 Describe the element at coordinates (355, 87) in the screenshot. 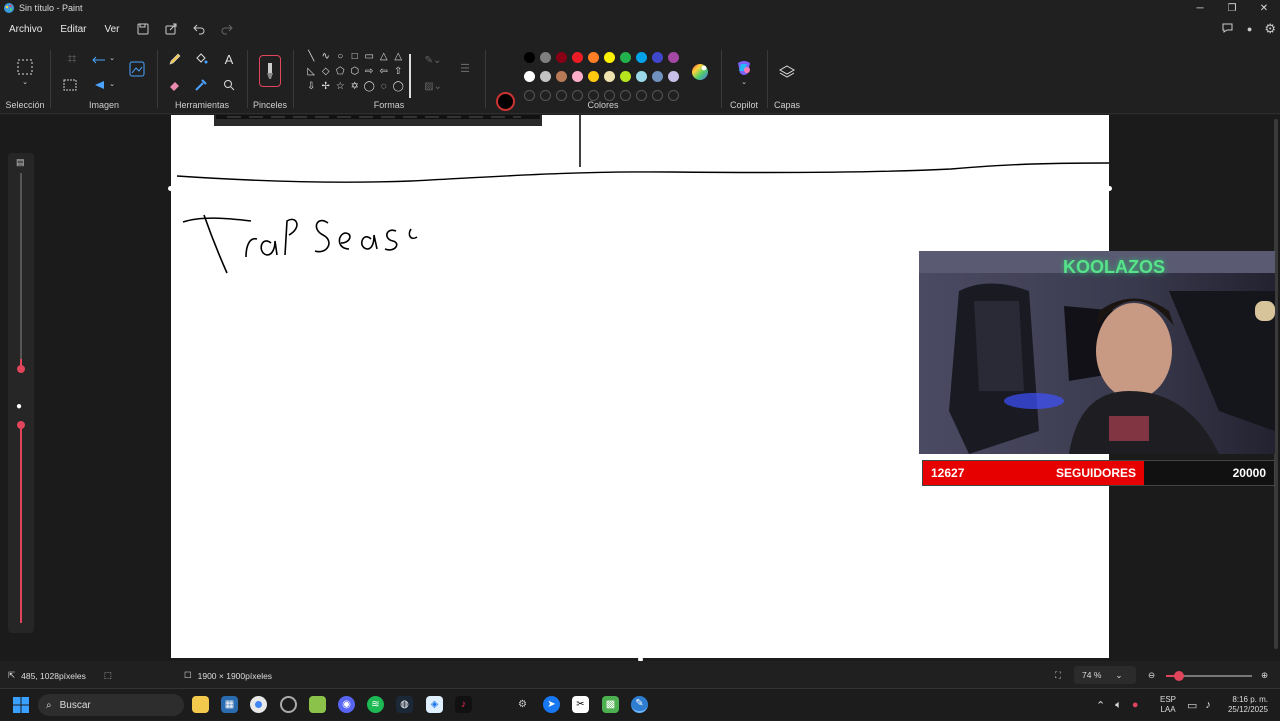

I see `six-point-star-shape-icon: ✡` at that location.